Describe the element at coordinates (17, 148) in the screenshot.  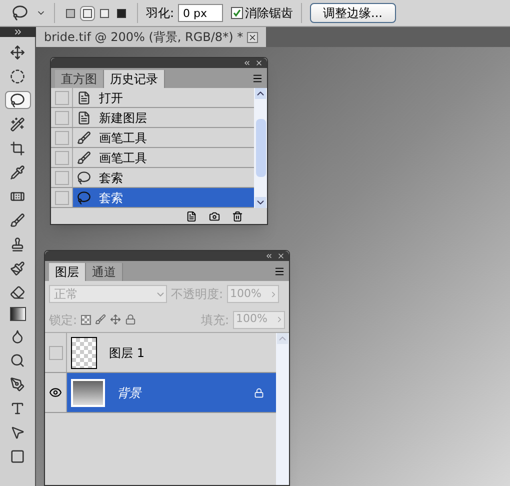
I see `crop-icon` at that location.